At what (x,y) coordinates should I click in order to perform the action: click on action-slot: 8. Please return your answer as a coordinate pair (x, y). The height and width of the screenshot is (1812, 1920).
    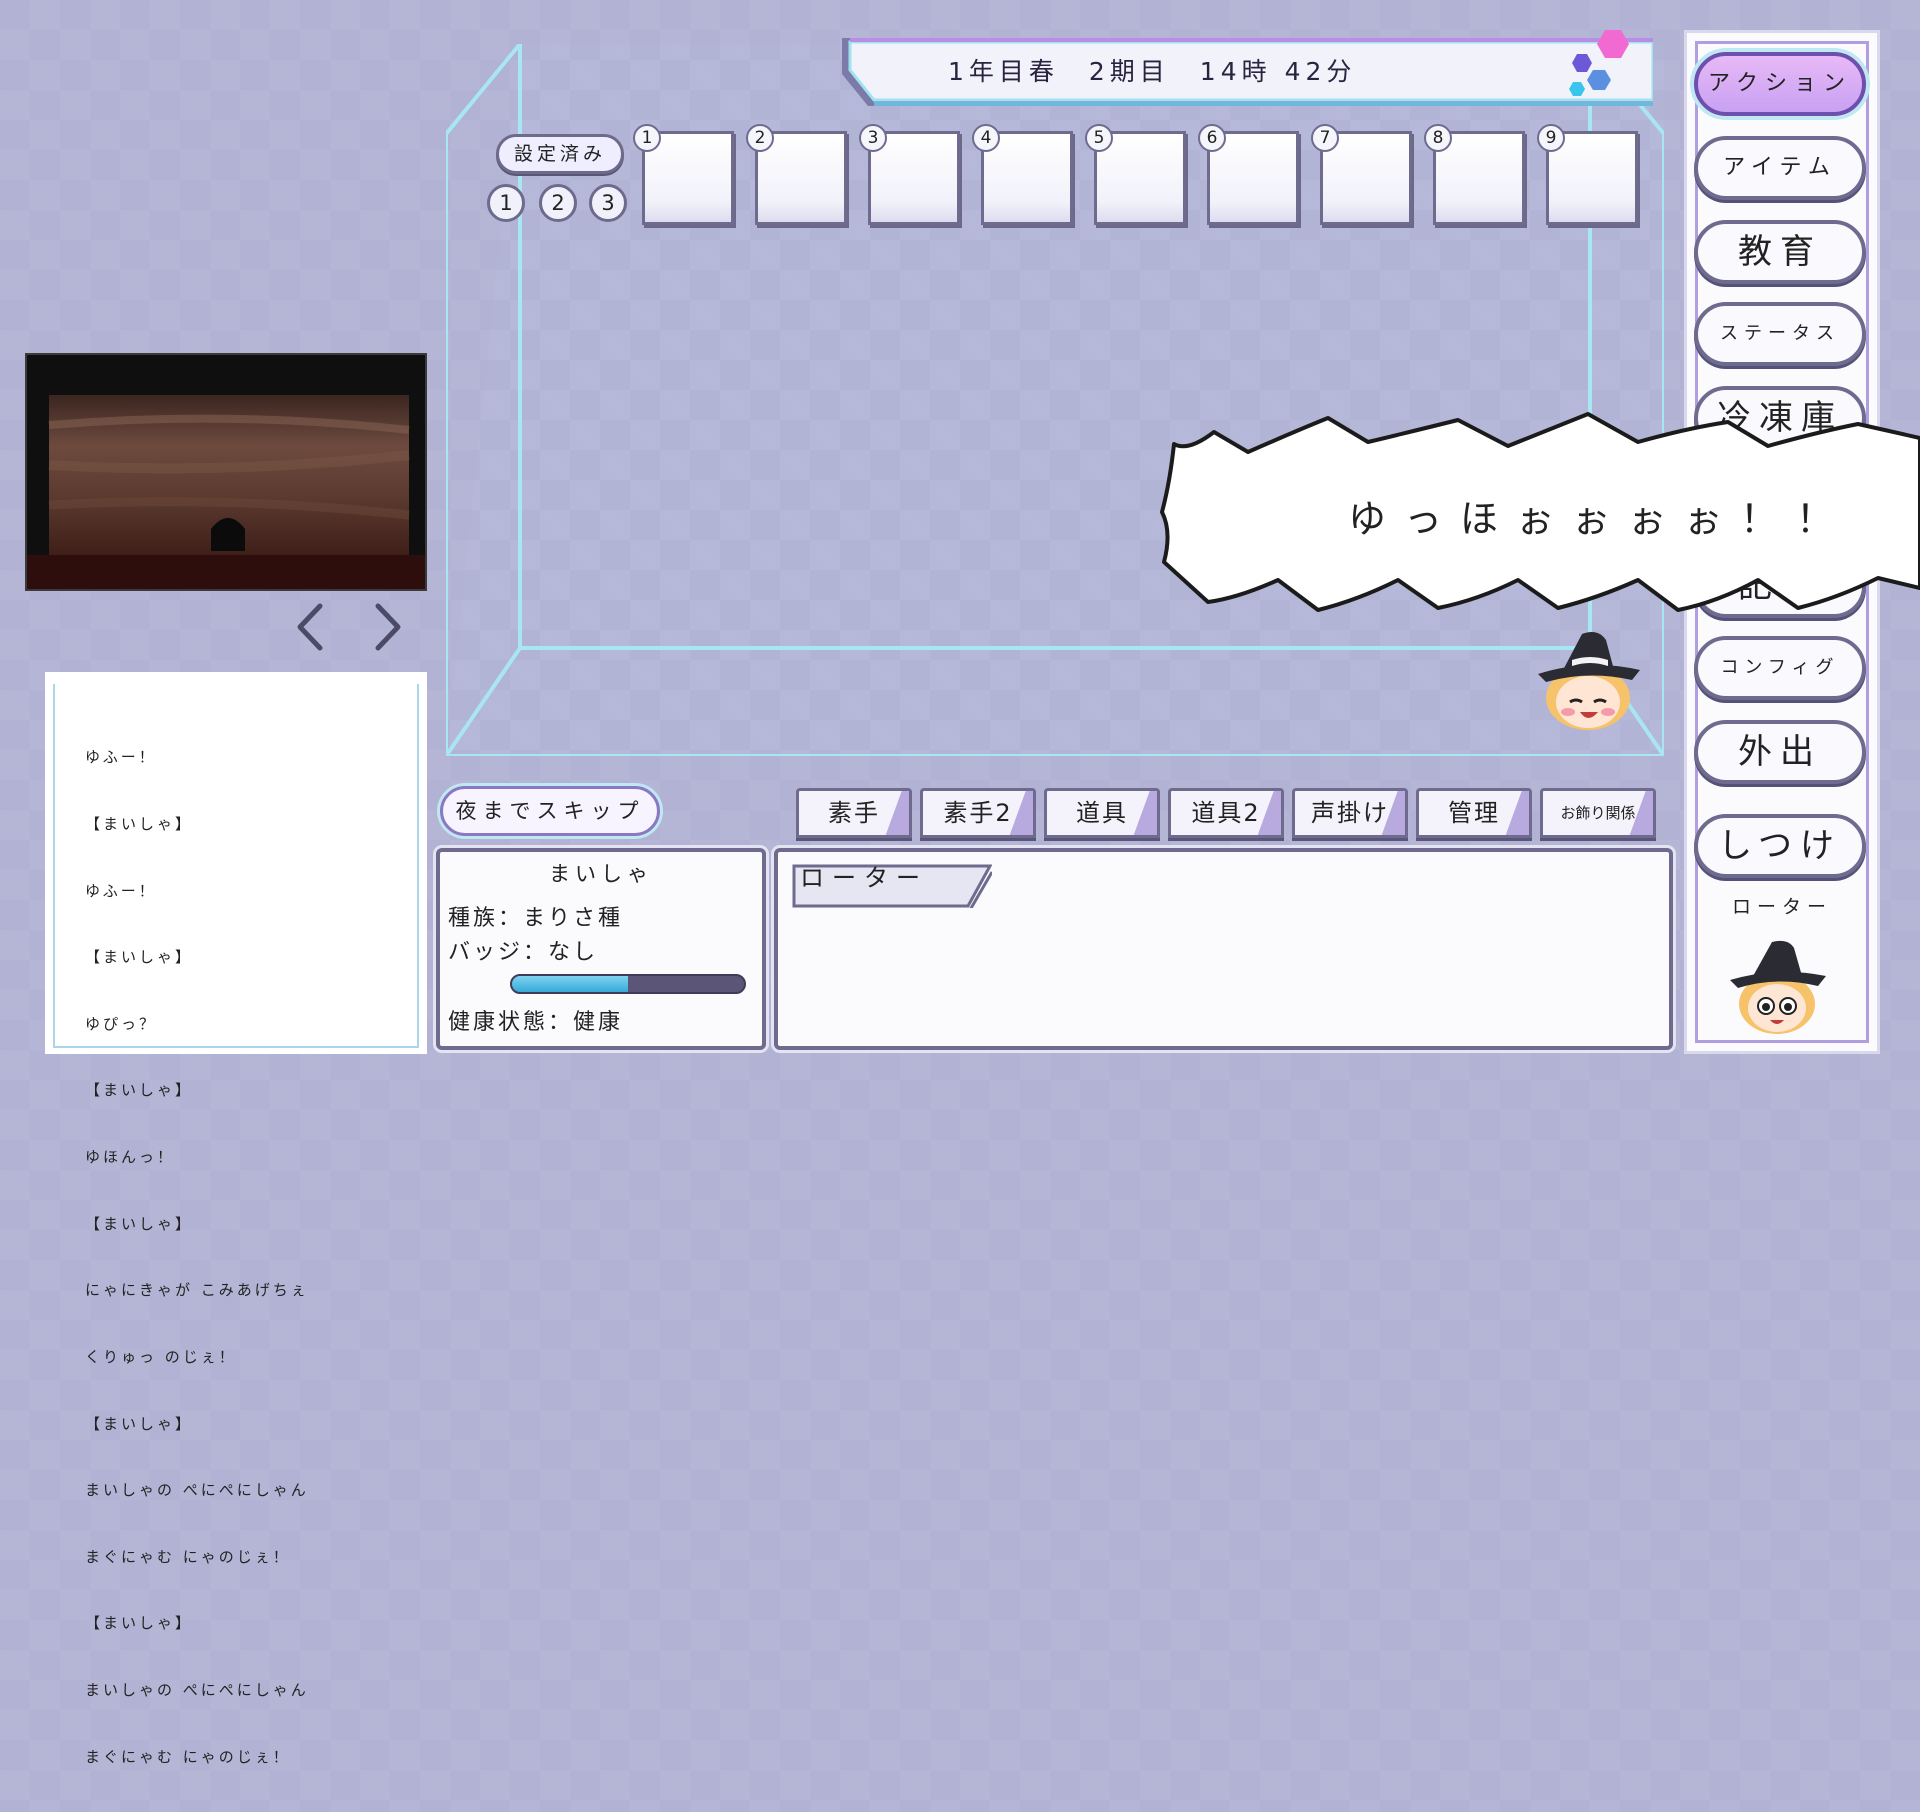
    Looking at the image, I should click on (1474, 174).